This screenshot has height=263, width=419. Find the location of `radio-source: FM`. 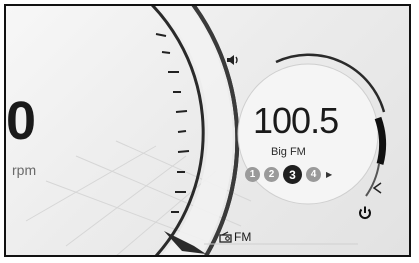

radio-source: FM is located at coordinates (235, 237).